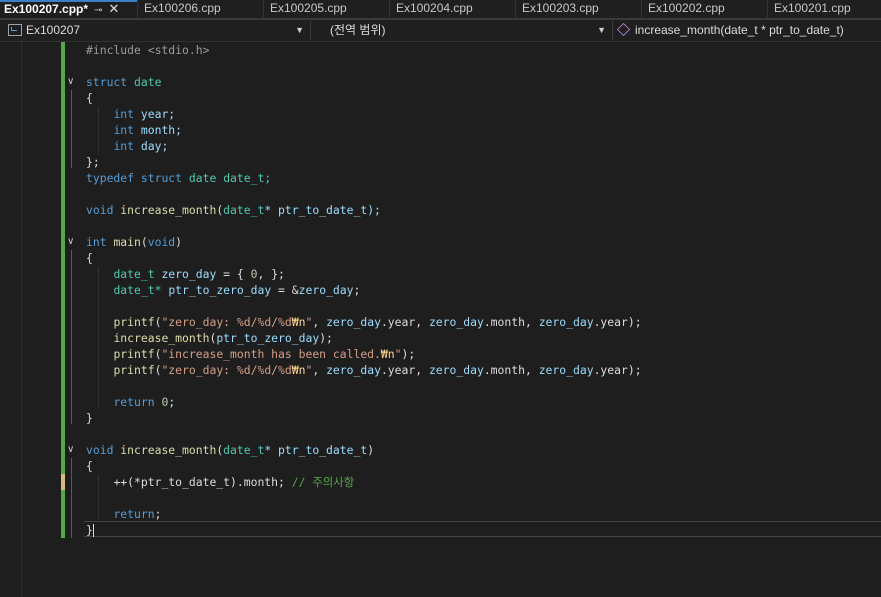 This screenshot has width=881, height=597. I want to click on tab-label: Ex100207.cpp*, so click(46, 9).